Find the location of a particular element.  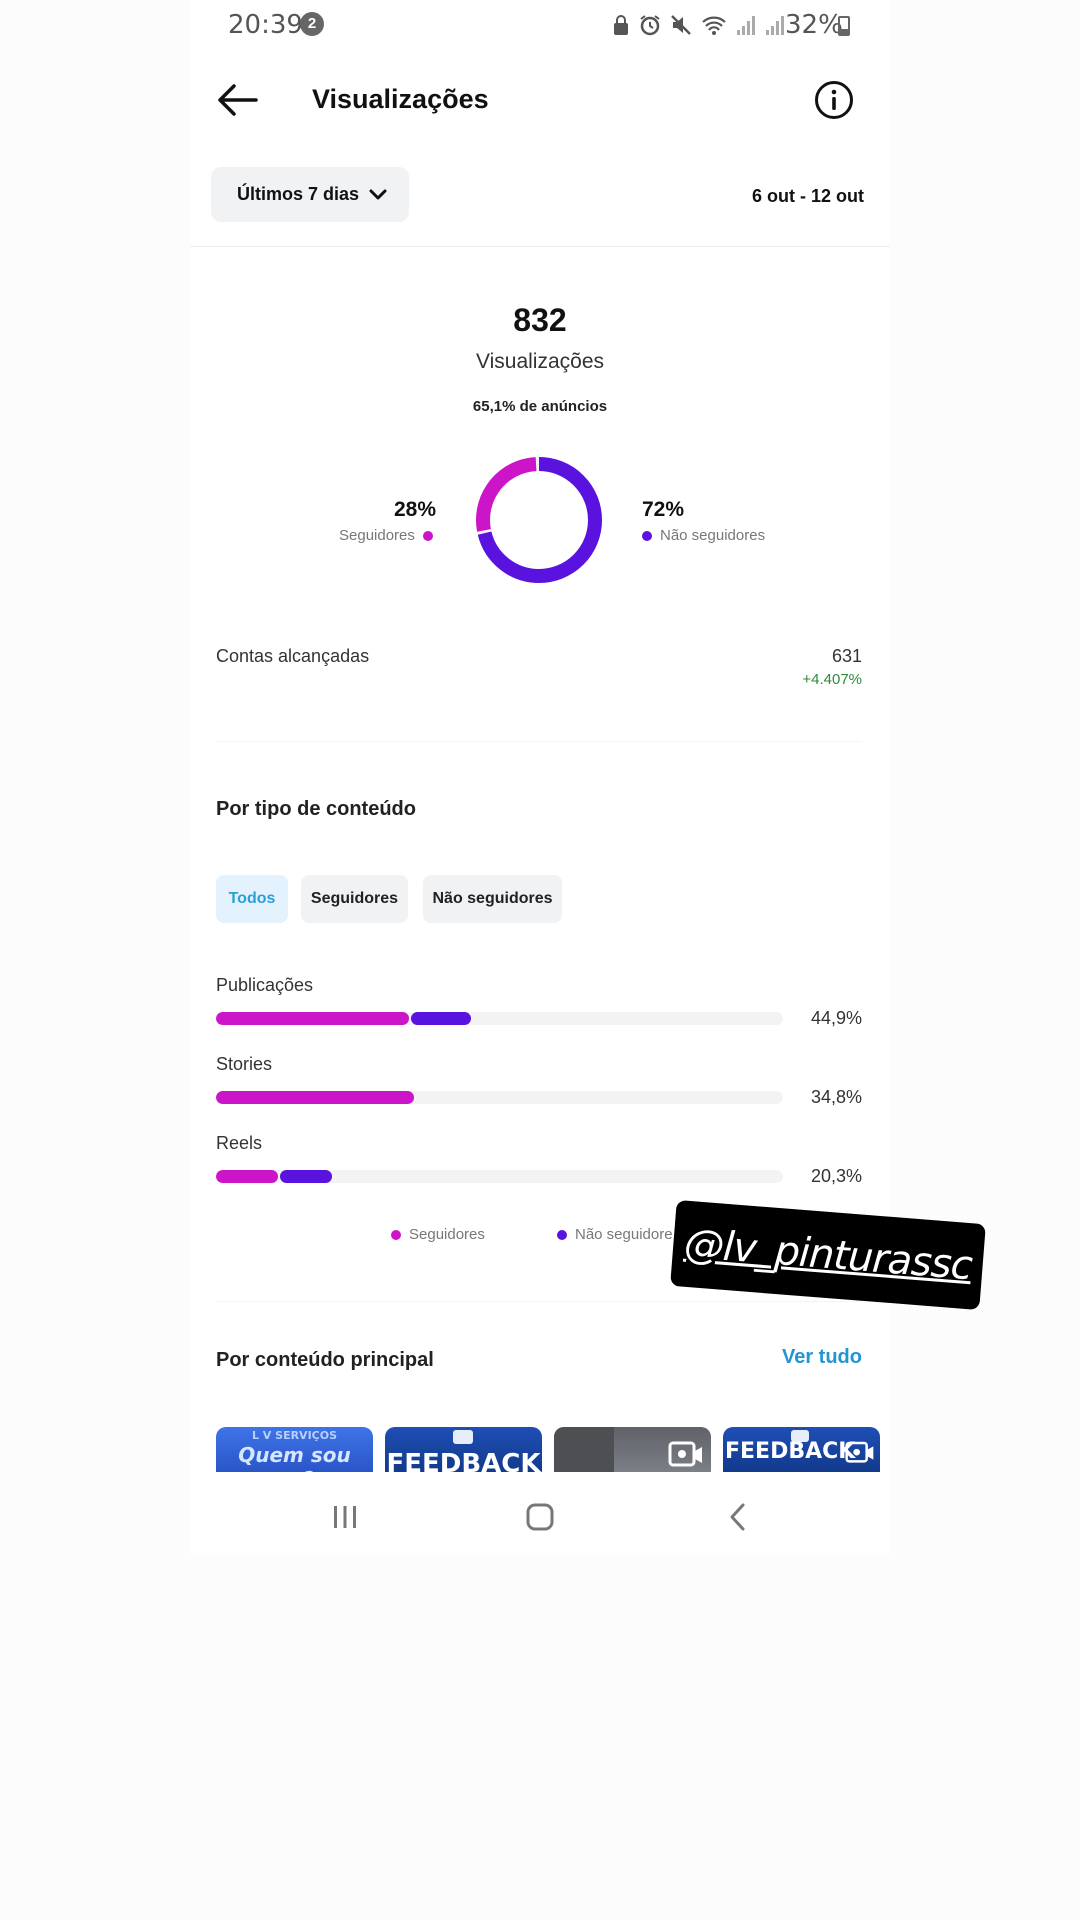

see-all-link: Ver tudo is located at coordinates (781, 1357).